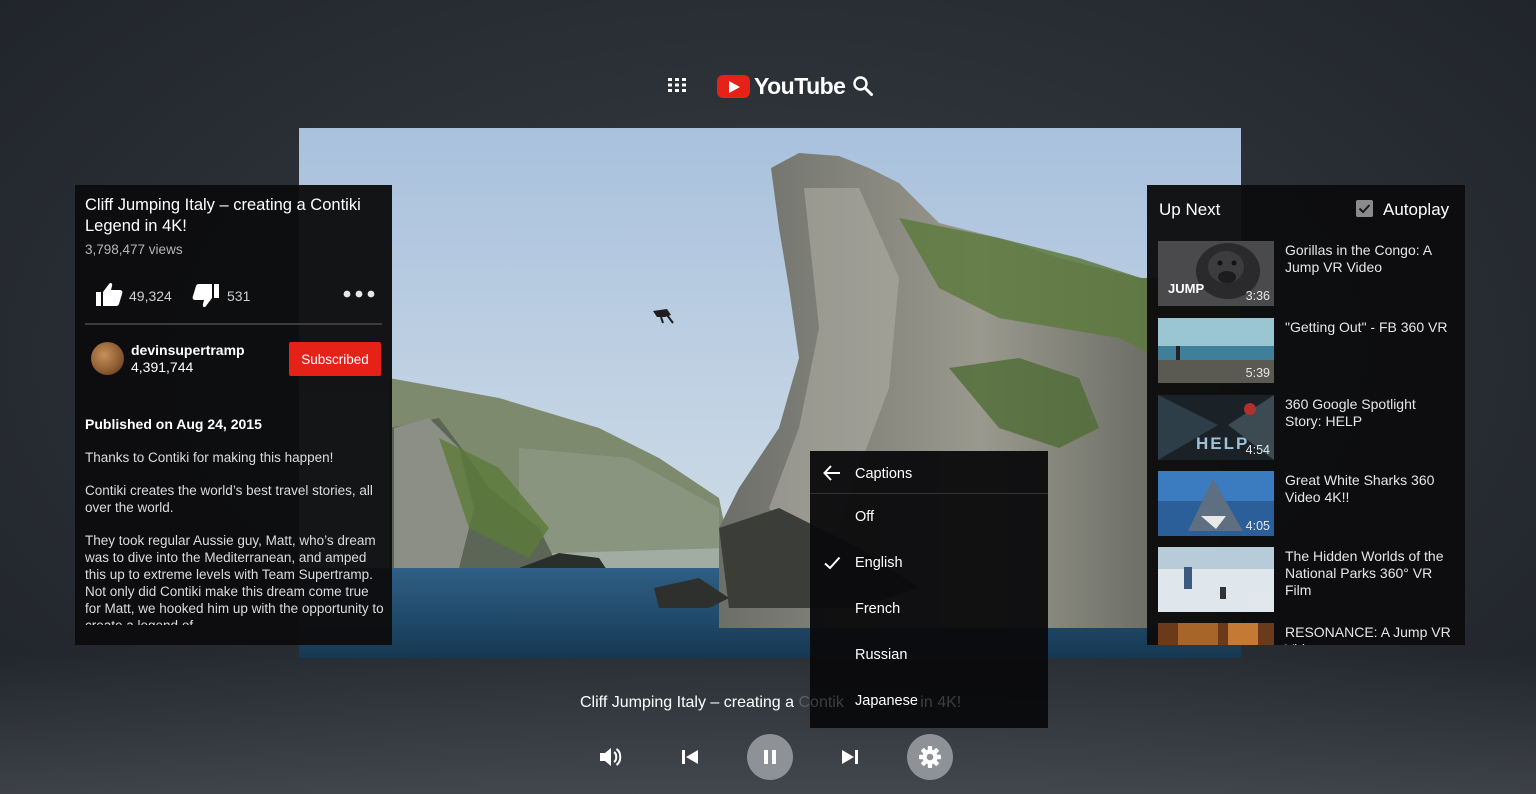  What do you see at coordinates (689, 702) in the screenshot?
I see `title-visible-part: Cliff Jumping Italy – creating a` at bounding box center [689, 702].